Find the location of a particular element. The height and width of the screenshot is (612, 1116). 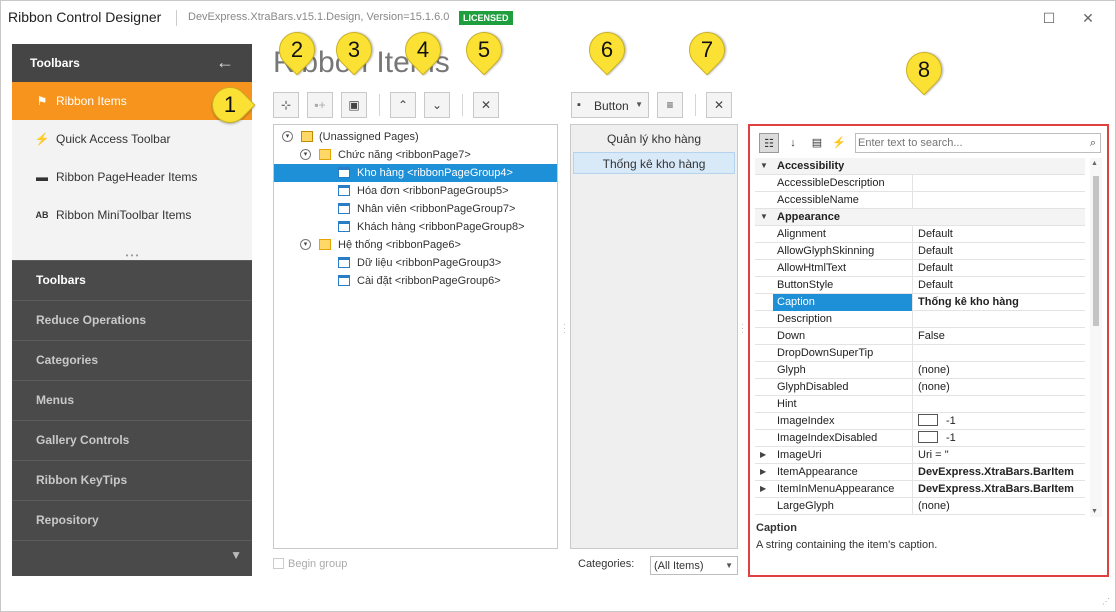

property-row: Hint is located at coordinates (920, 404).